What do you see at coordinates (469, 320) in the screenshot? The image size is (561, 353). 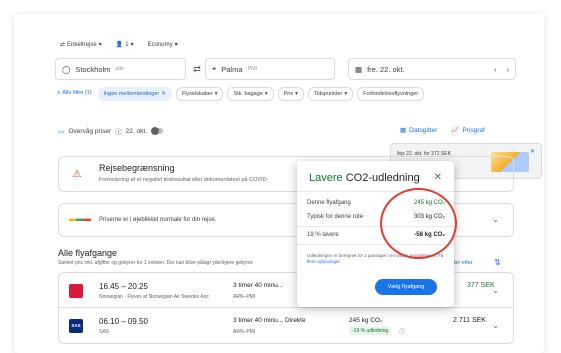 I see `flight-price: 2.711 SEK` at bounding box center [469, 320].